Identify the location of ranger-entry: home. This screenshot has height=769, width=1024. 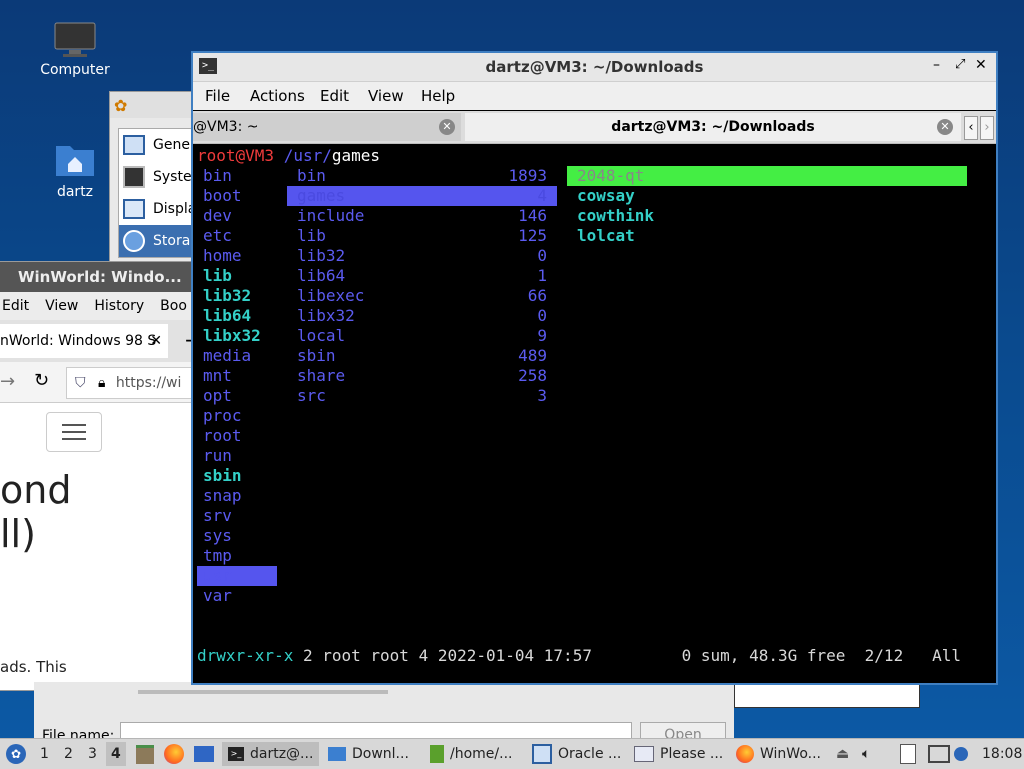
(237, 256).